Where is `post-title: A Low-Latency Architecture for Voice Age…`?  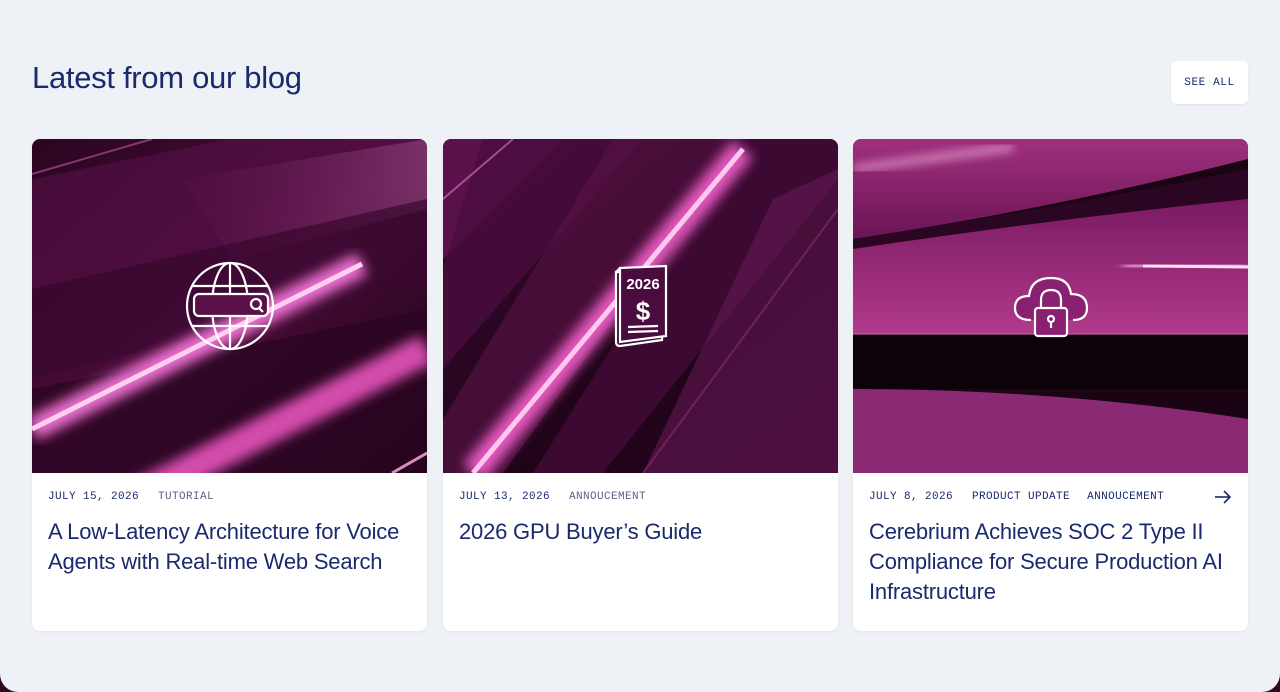
post-title: A Low-Latency Architecture for Voice Age… is located at coordinates (230, 547).